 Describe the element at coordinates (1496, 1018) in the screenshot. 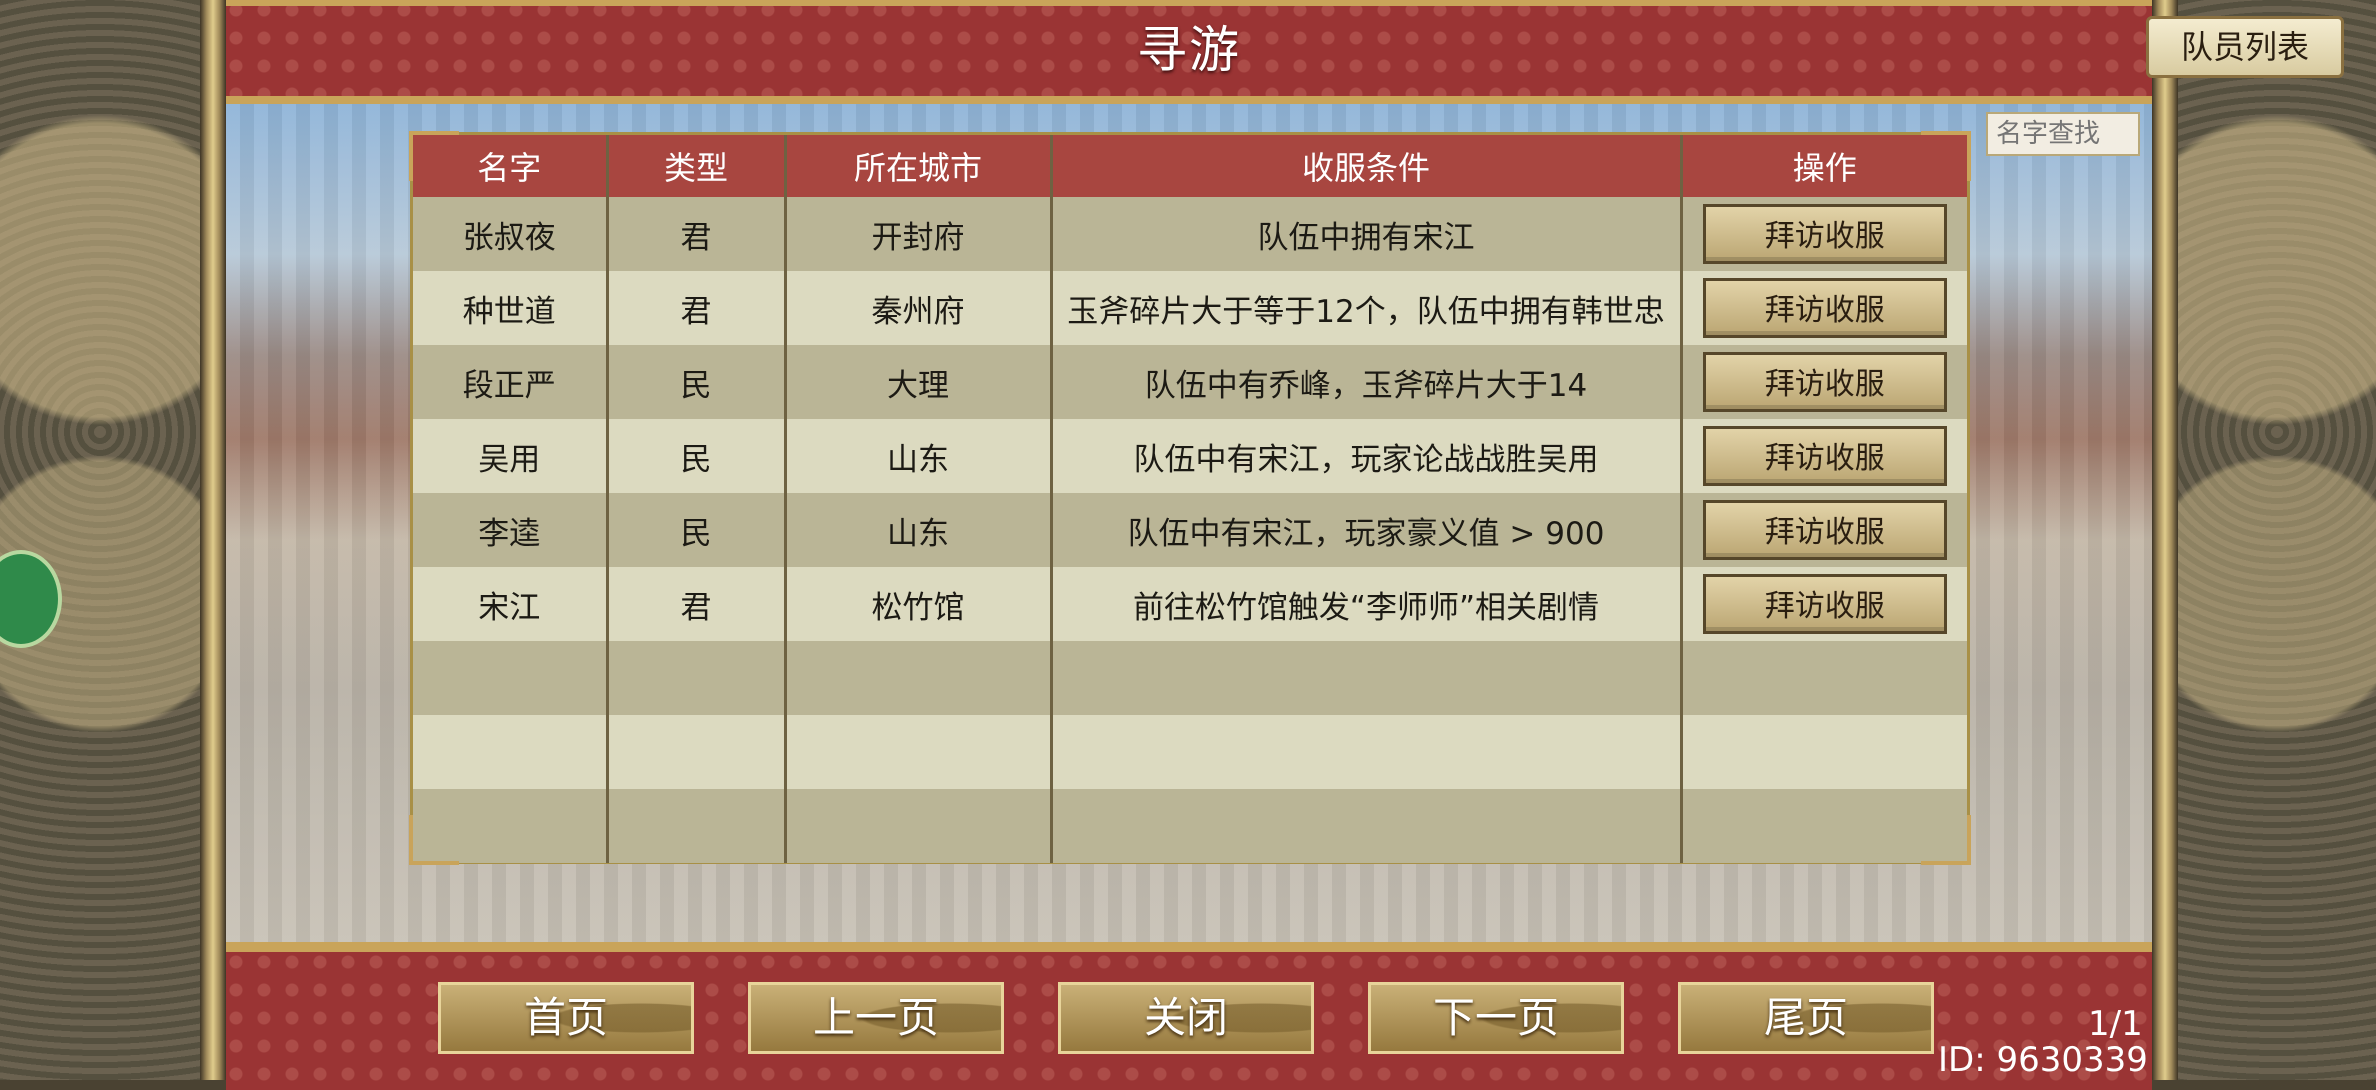

I see `next-page-button: 下一页` at that location.